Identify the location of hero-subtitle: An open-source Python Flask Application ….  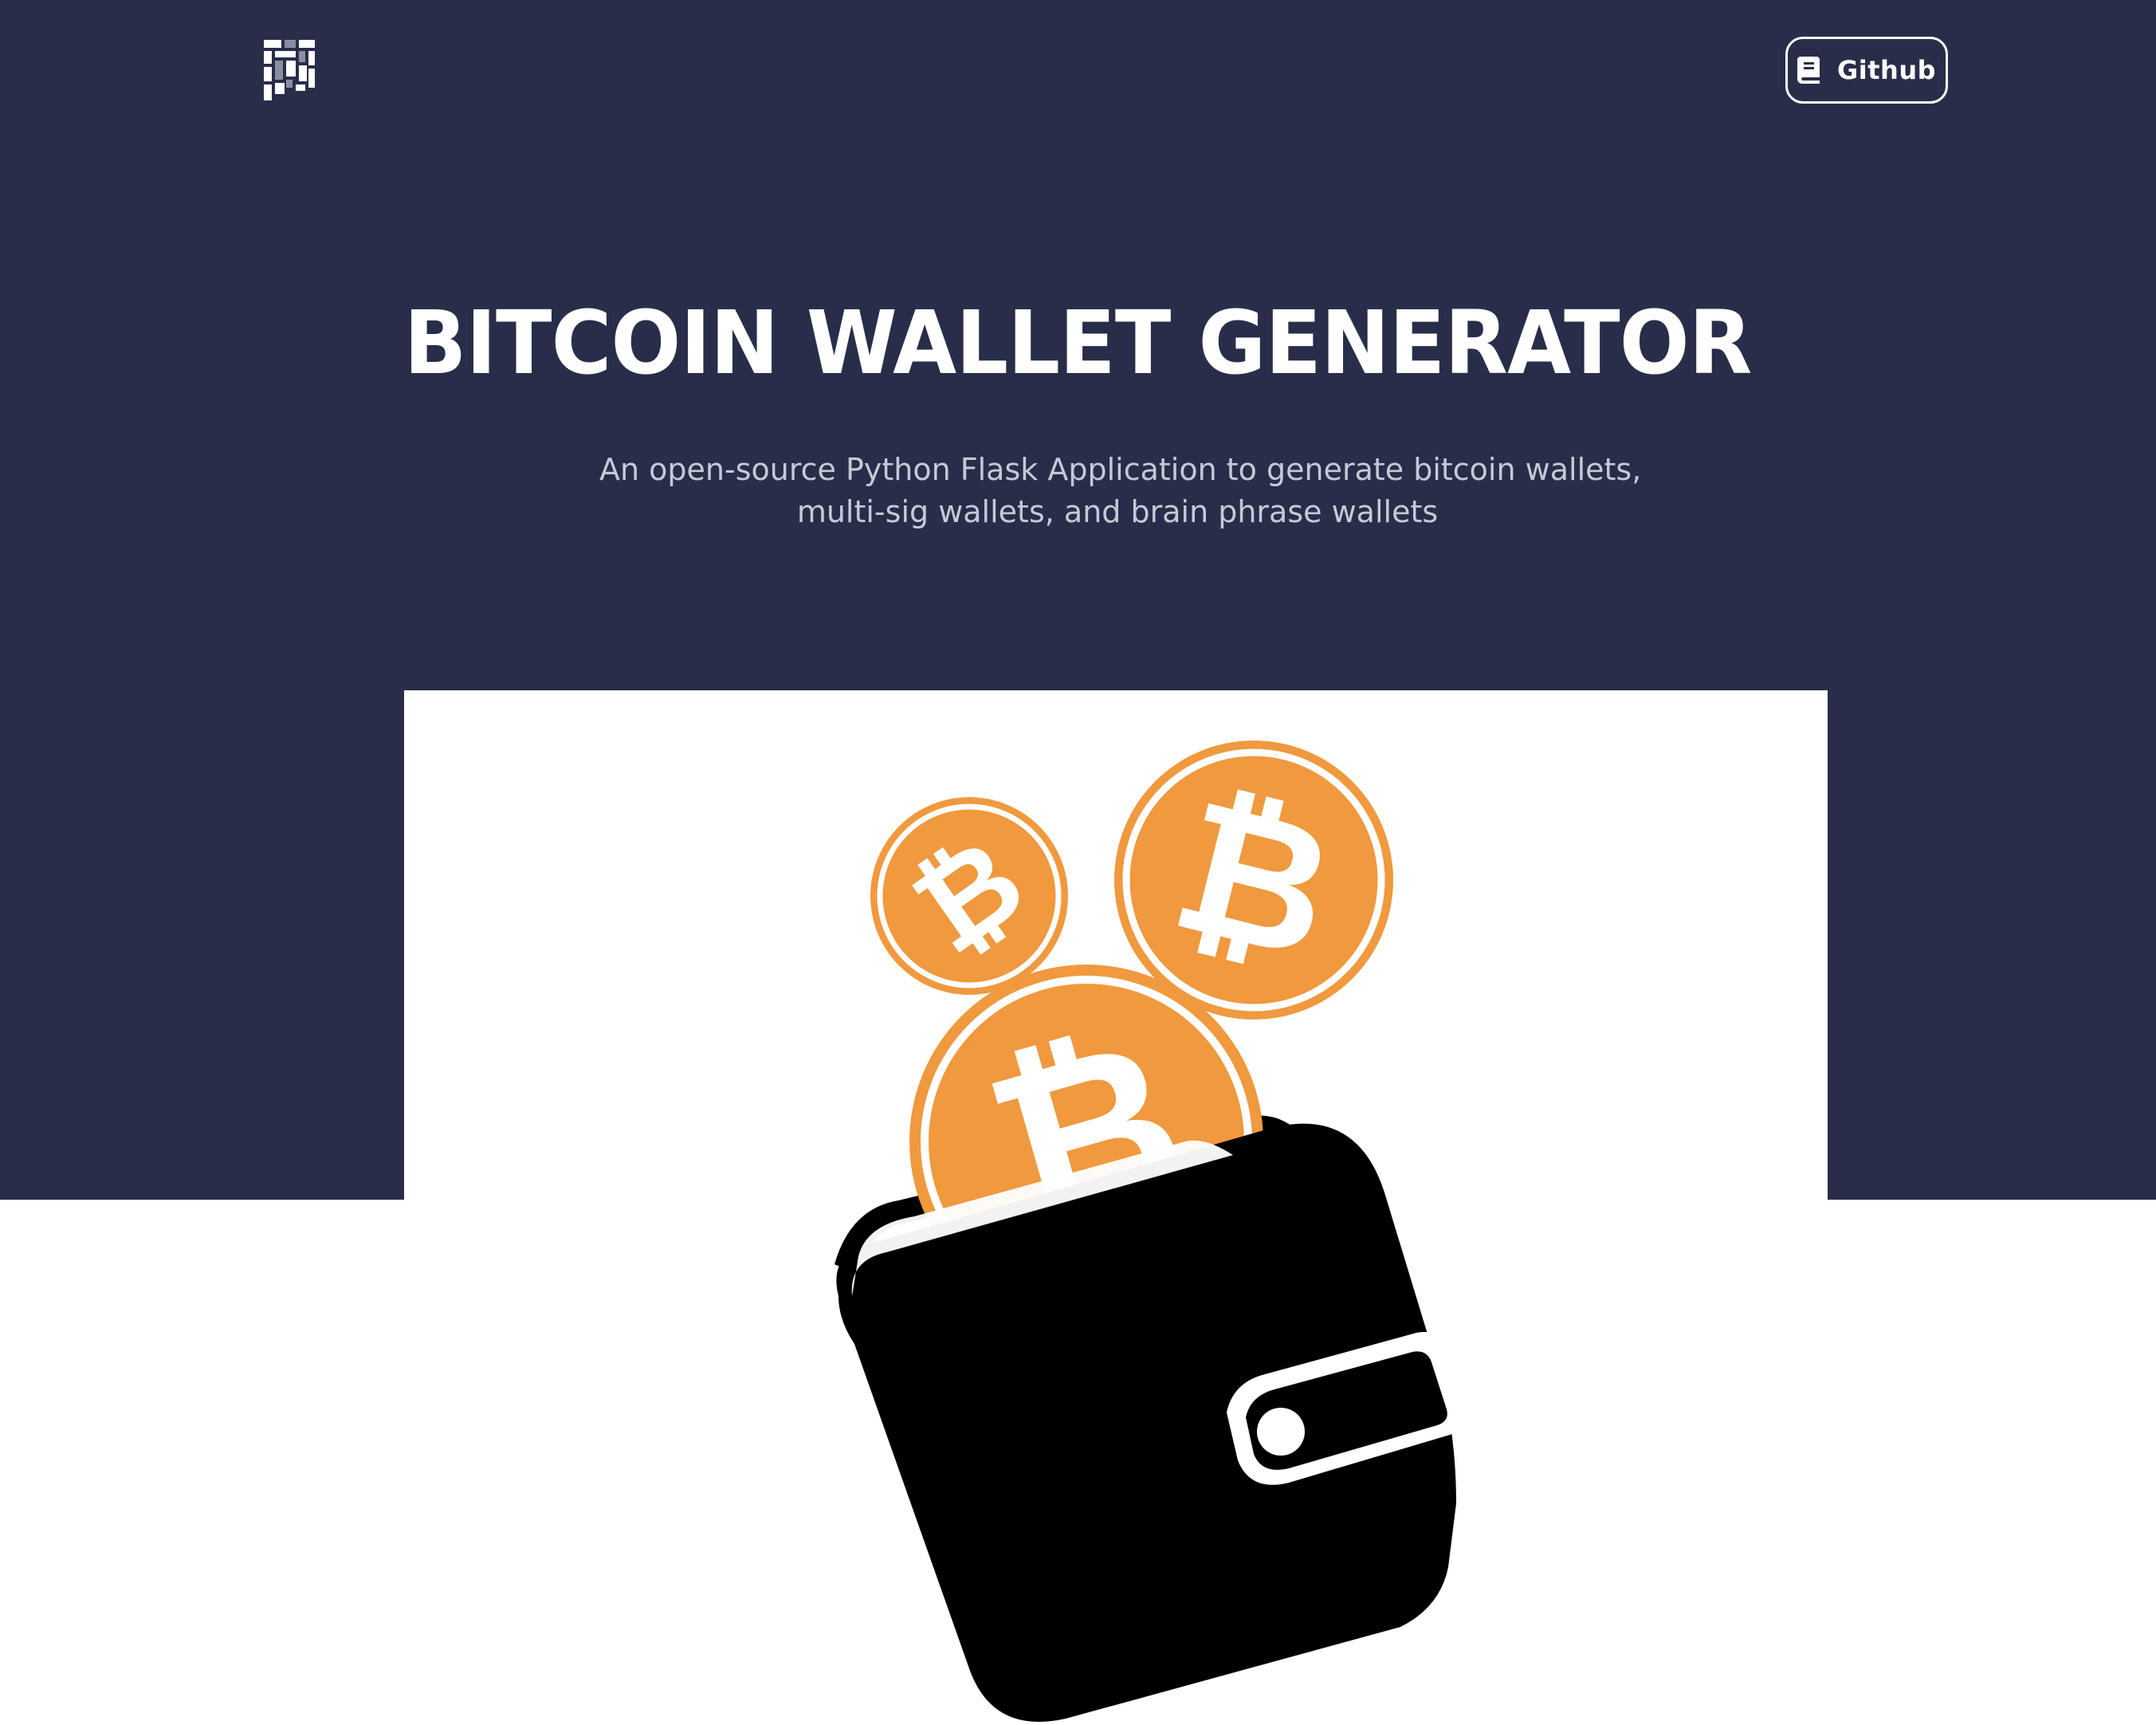
(1120, 491).